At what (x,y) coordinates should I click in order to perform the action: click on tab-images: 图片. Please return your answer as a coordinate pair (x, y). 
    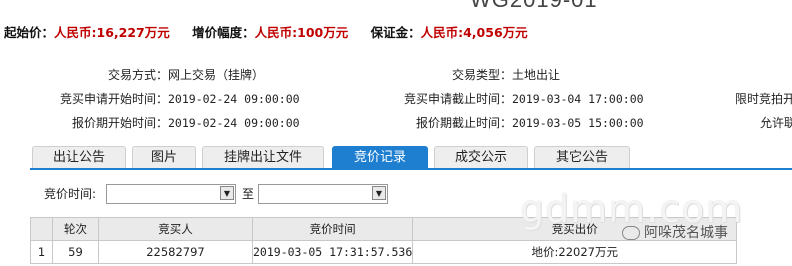
    Looking at the image, I should click on (164, 157).